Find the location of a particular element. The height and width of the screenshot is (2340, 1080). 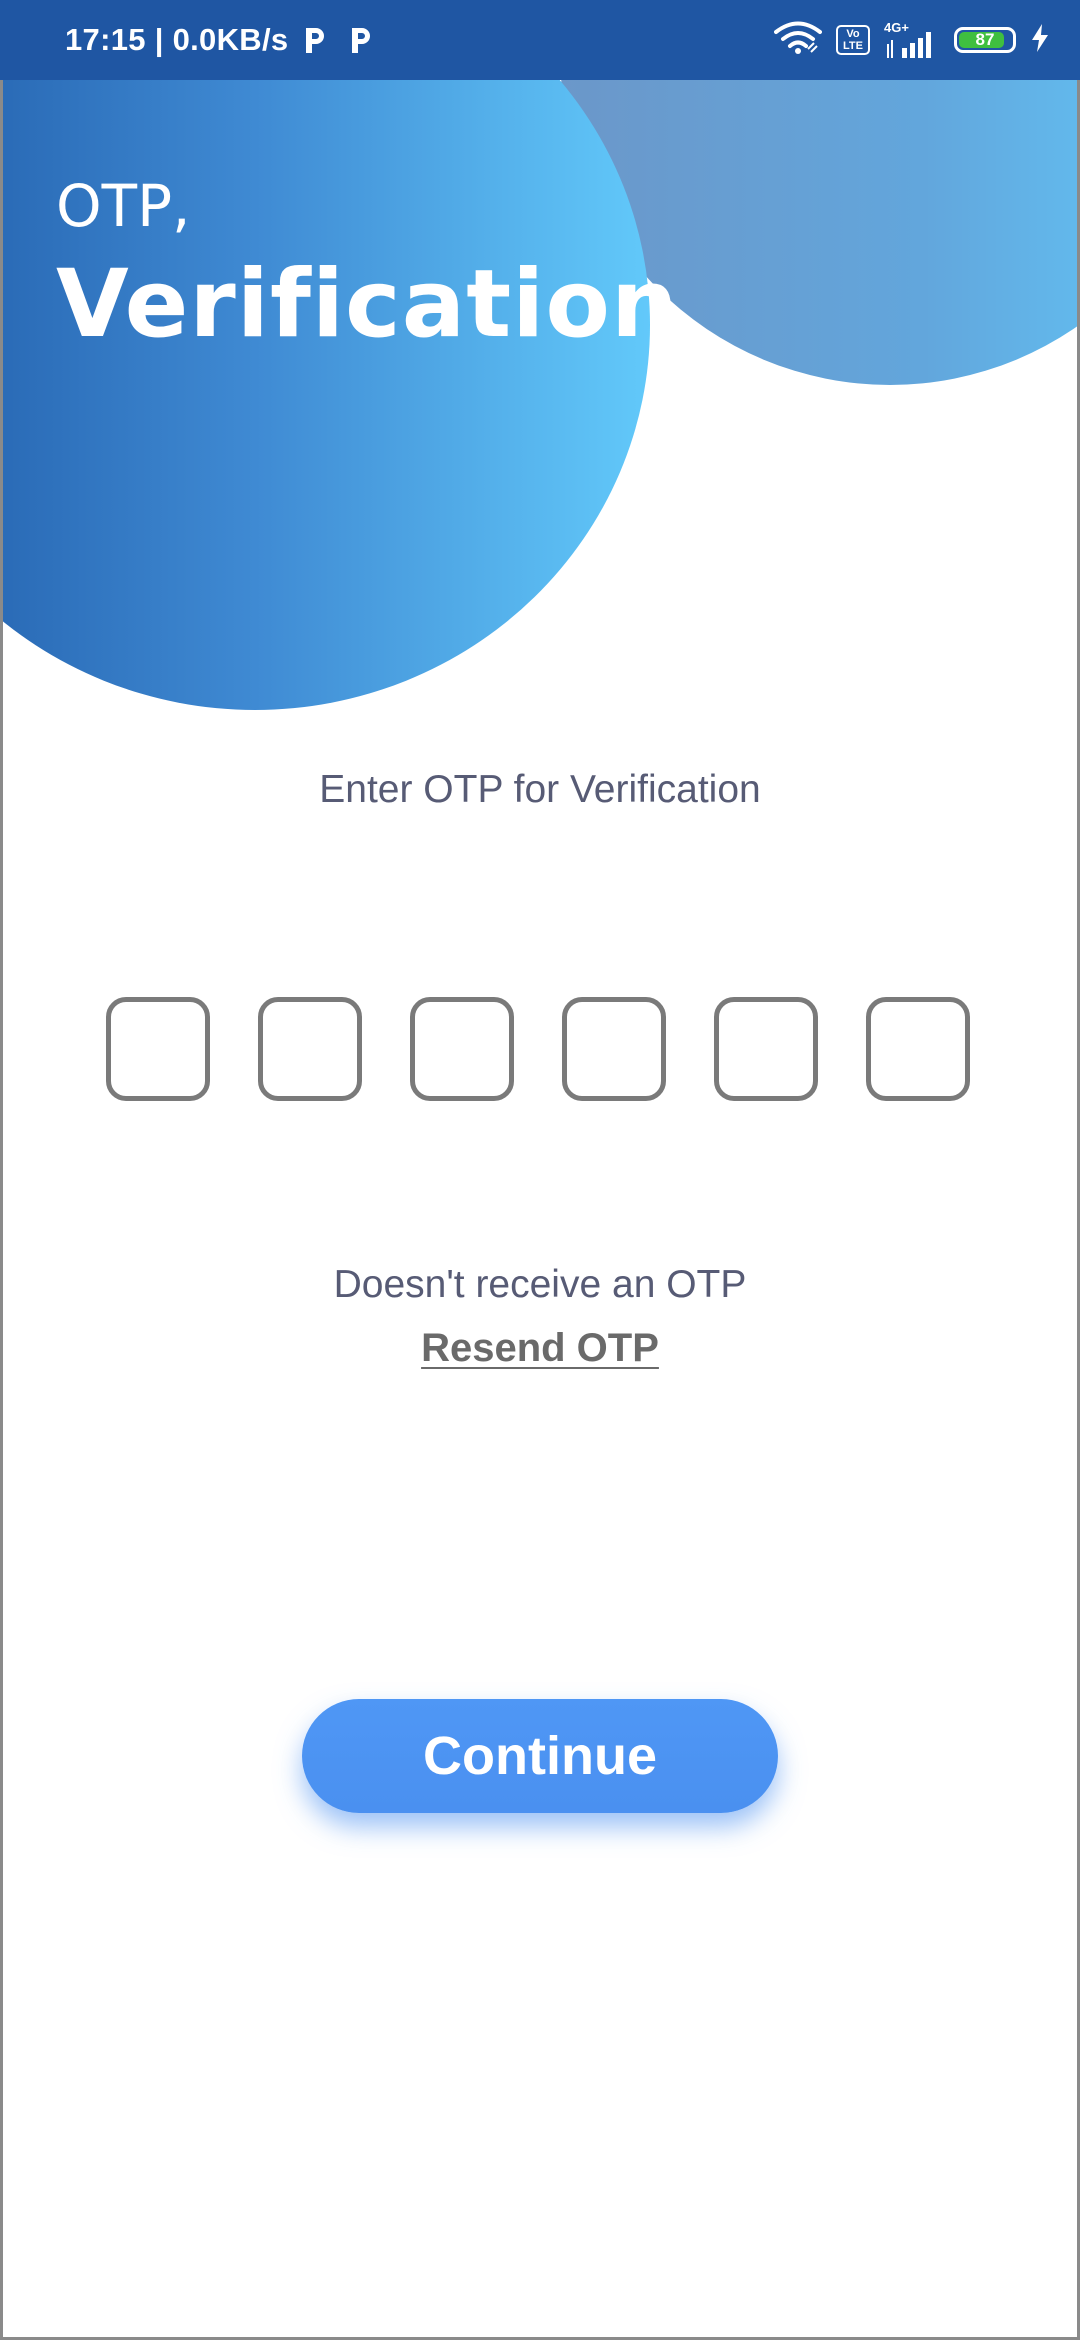

status-time-speed: 17:15 | 0.0KB/s is located at coordinates (177, 39).